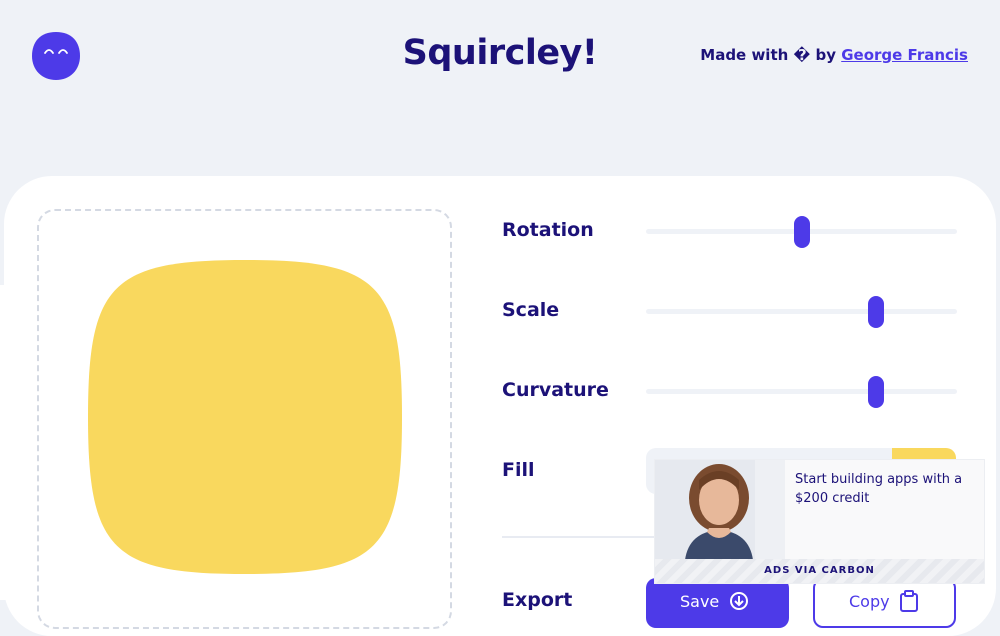  What do you see at coordinates (825, 55) in the screenshot?
I see `credit-by: by` at bounding box center [825, 55].